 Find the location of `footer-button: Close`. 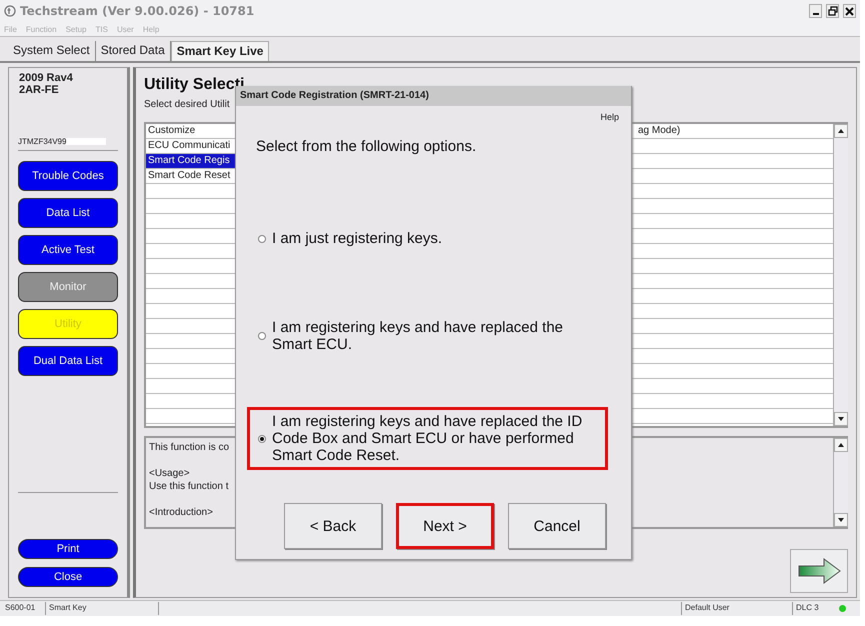

footer-button: Close is located at coordinates (68, 577).